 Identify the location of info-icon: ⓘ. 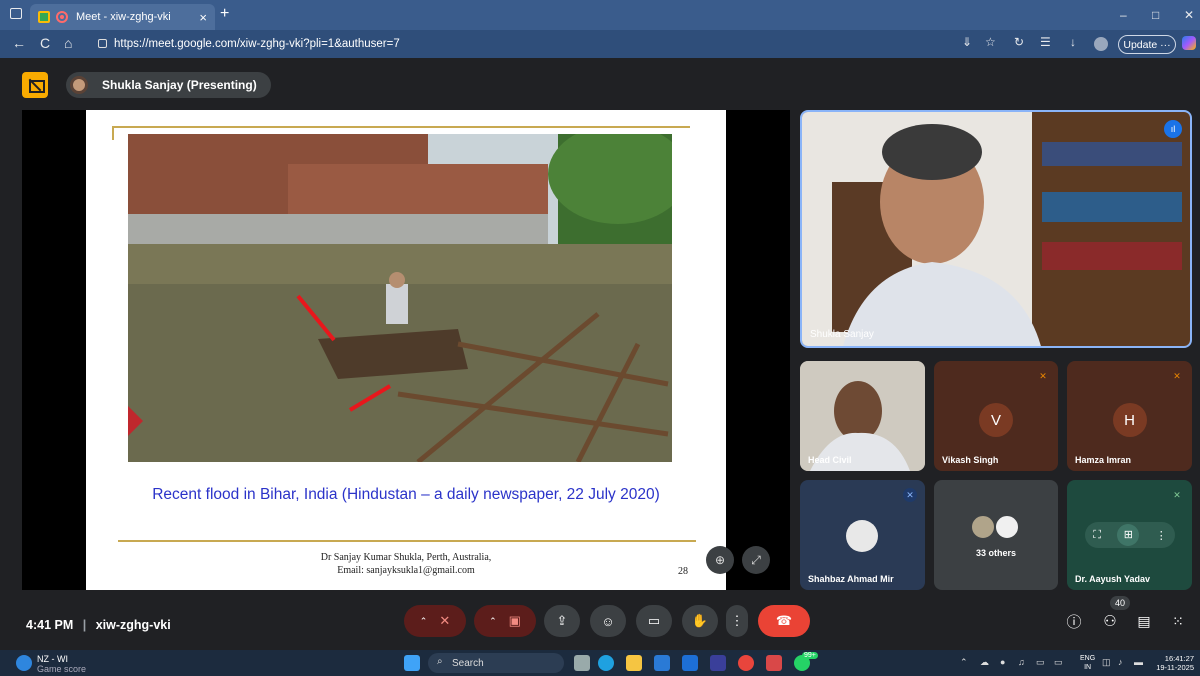
(1074, 622).